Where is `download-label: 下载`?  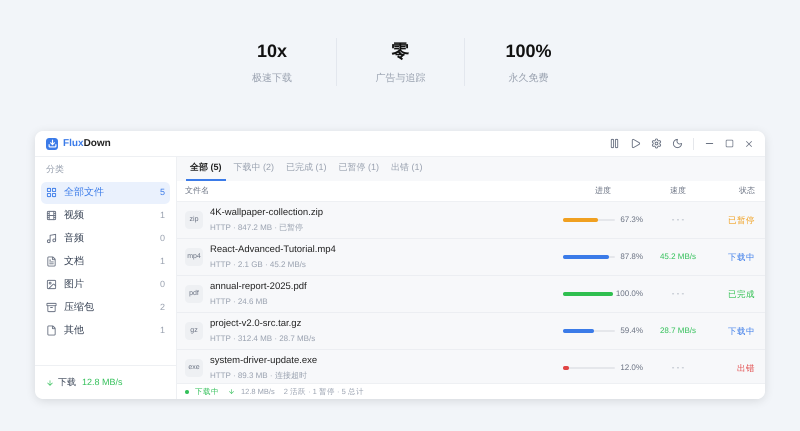 download-label: 下载 is located at coordinates (67, 382).